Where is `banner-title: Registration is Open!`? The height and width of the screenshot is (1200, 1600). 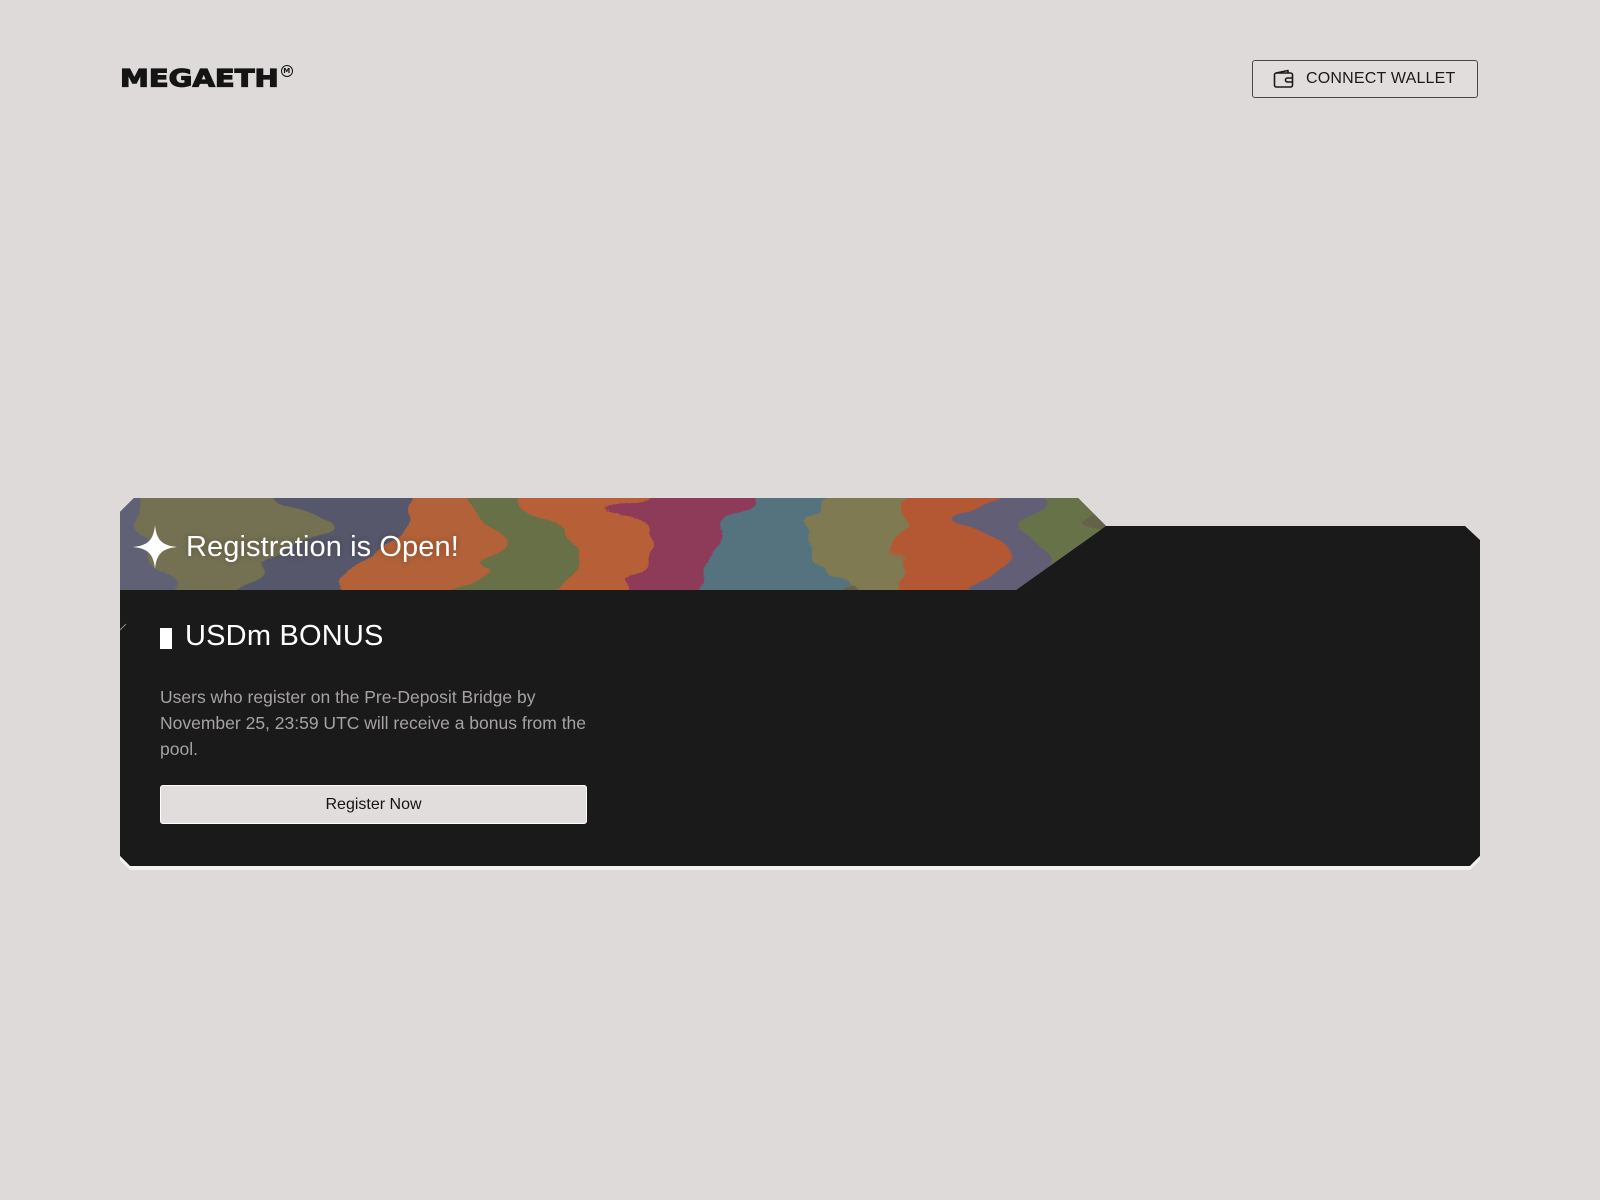 banner-title: Registration is Open! is located at coordinates (322, 547).